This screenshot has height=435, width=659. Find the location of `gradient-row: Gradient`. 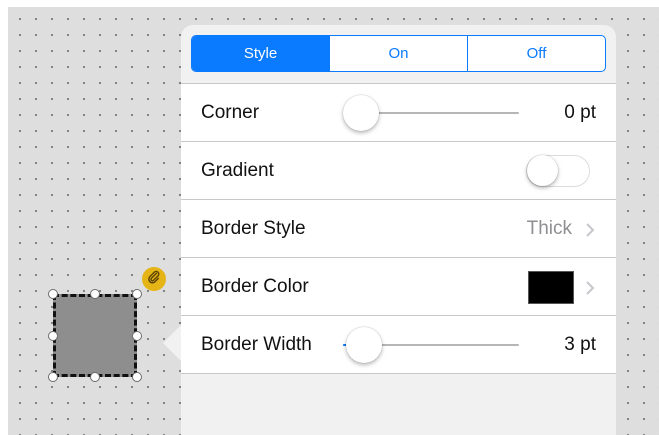

gradient-row: Gradient is located at coordinates (398, 171).